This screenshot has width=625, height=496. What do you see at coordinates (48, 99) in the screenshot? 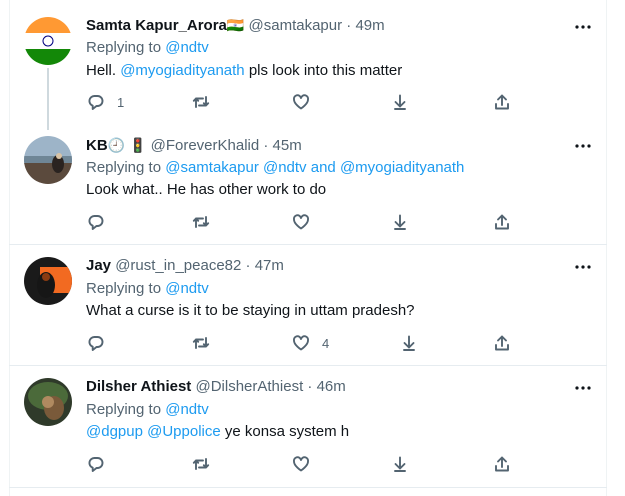
I see `thread-line` at bounding box center [48, 99].